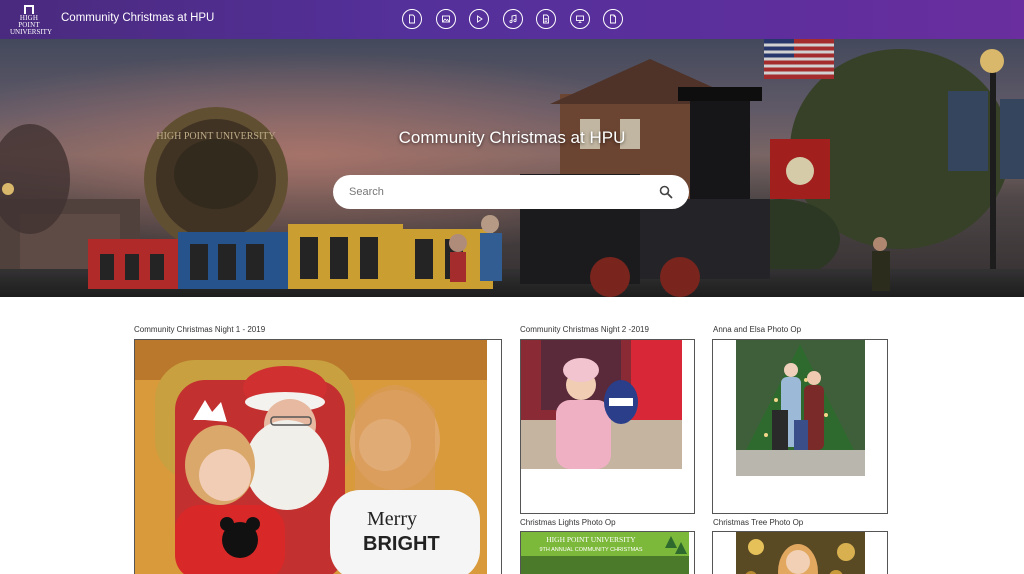 This screenshot has width=1024, height=574. What do you see at coordinates (199, 329) in the screenshot?
I see `gallery-item-caption: Community Christmas Night 1 - 2019` at bounding box center [199, 329].